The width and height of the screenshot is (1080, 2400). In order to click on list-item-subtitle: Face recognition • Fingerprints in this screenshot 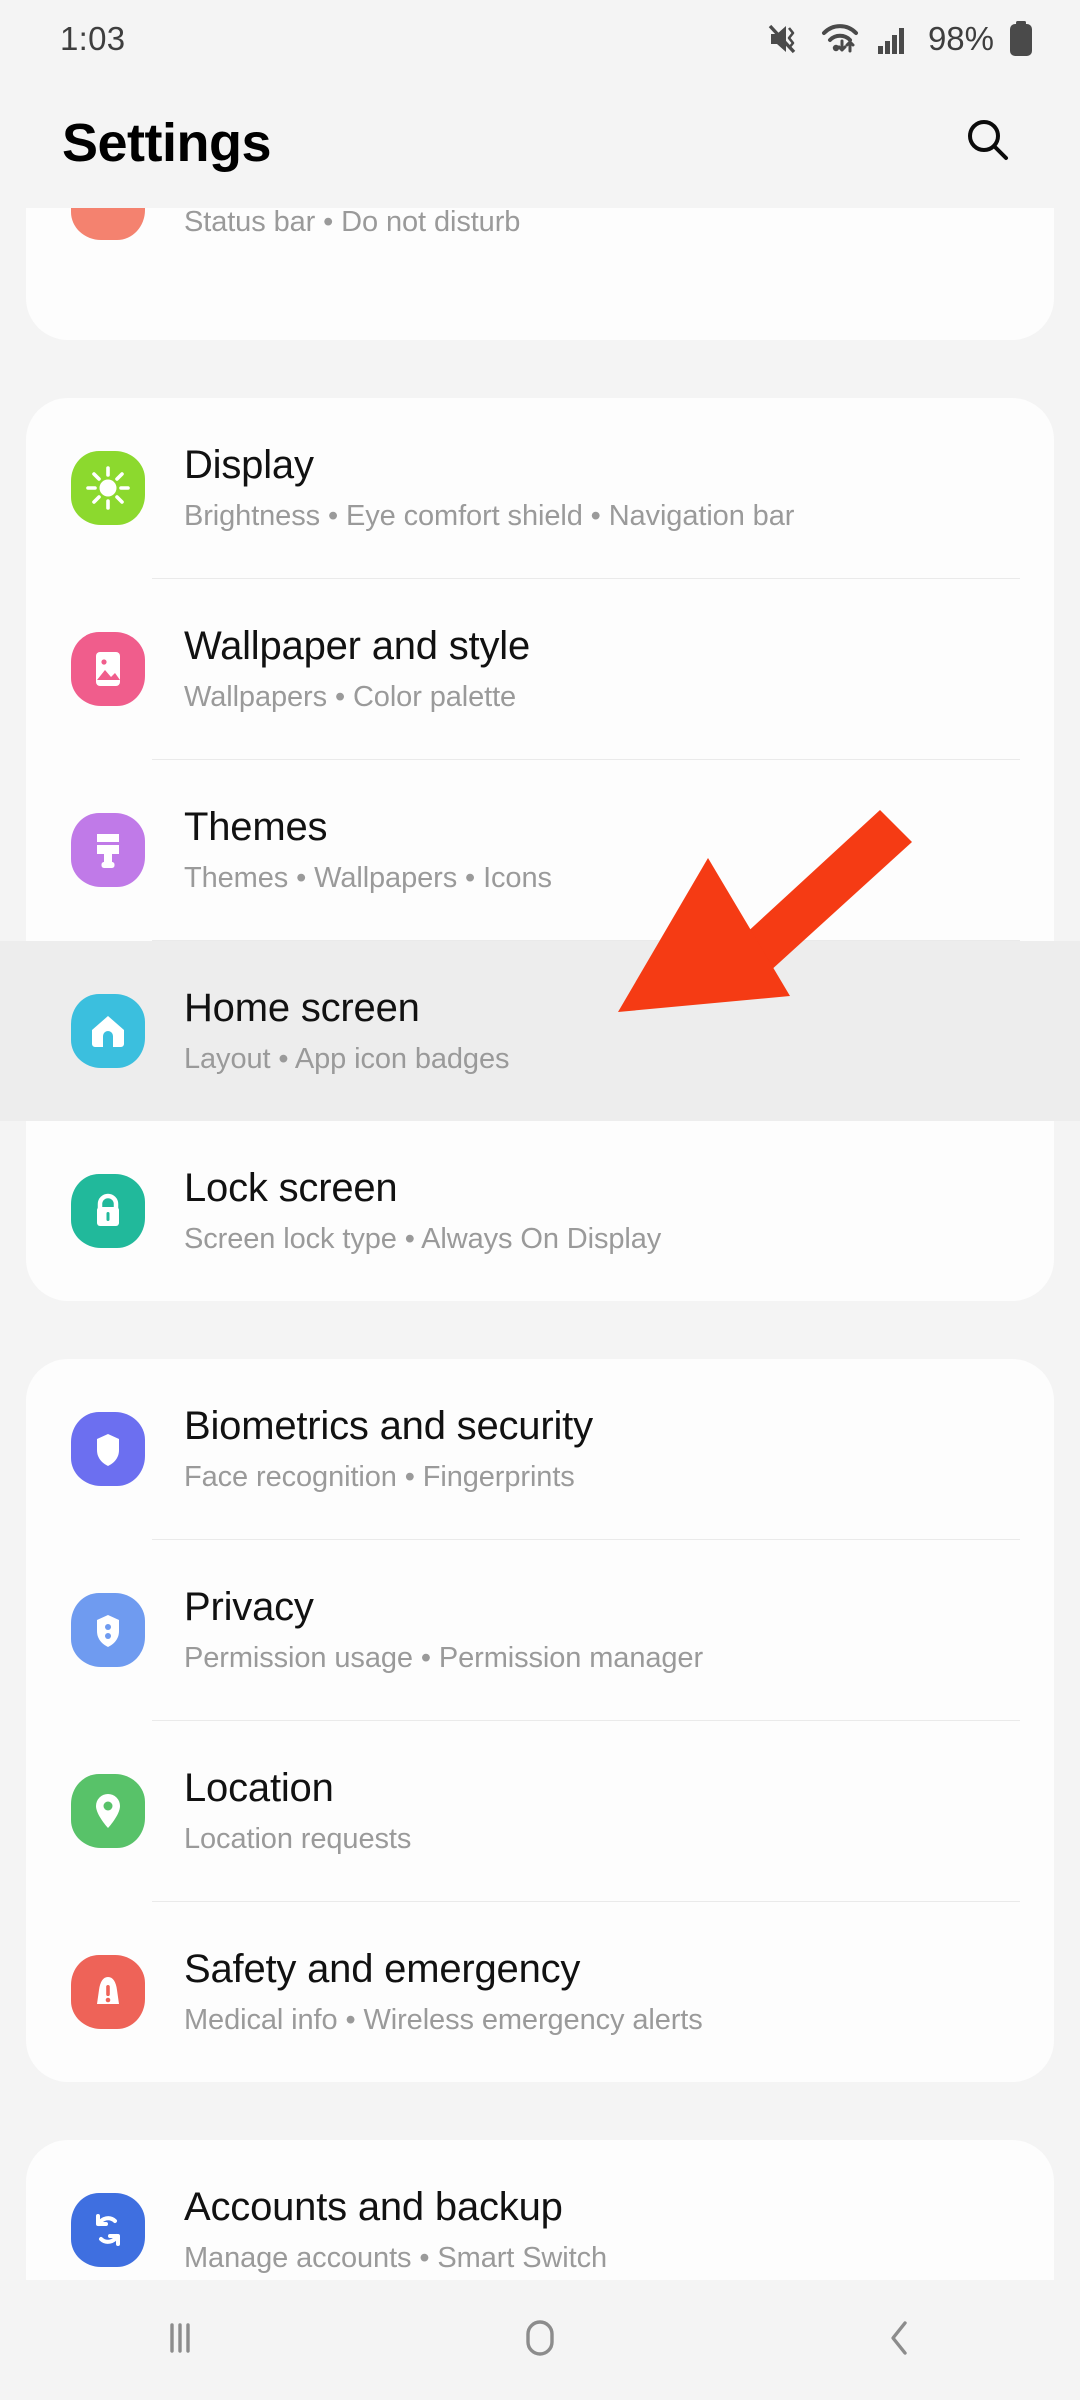, I will do `click(379, 1476)`.